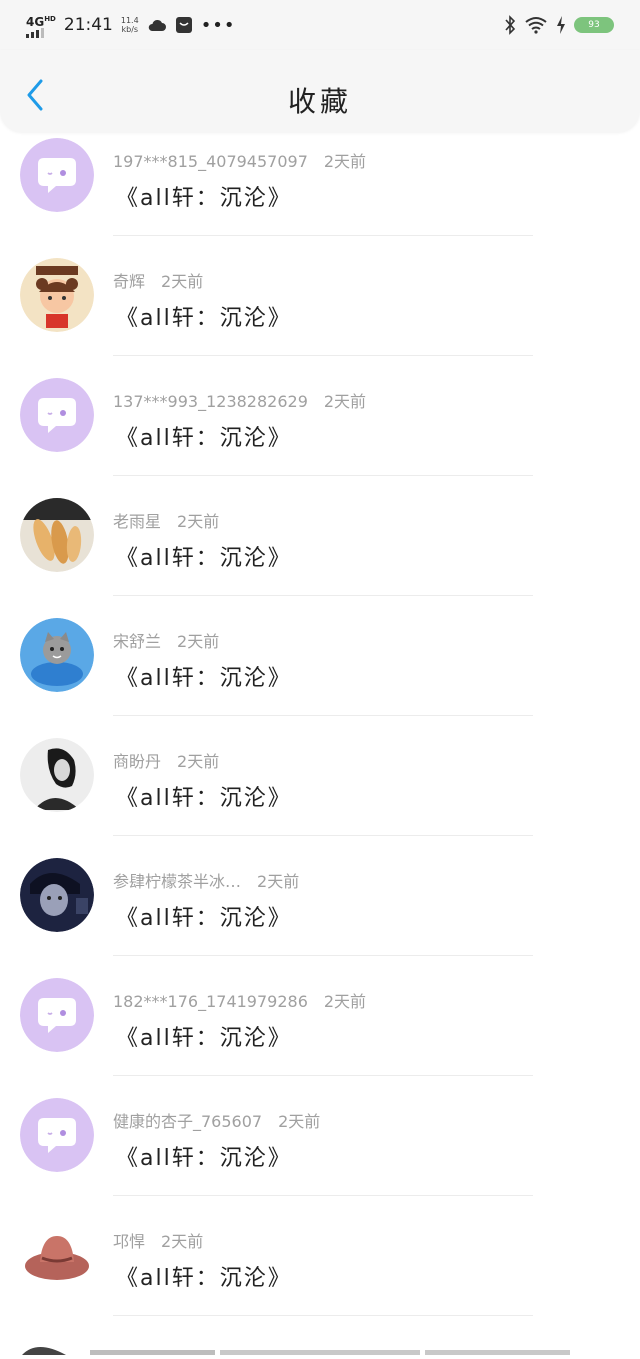  Describe the element at coordinates (166, 520) in the screenshot. I see `item-meta: 老雨星 2天前` at that location.